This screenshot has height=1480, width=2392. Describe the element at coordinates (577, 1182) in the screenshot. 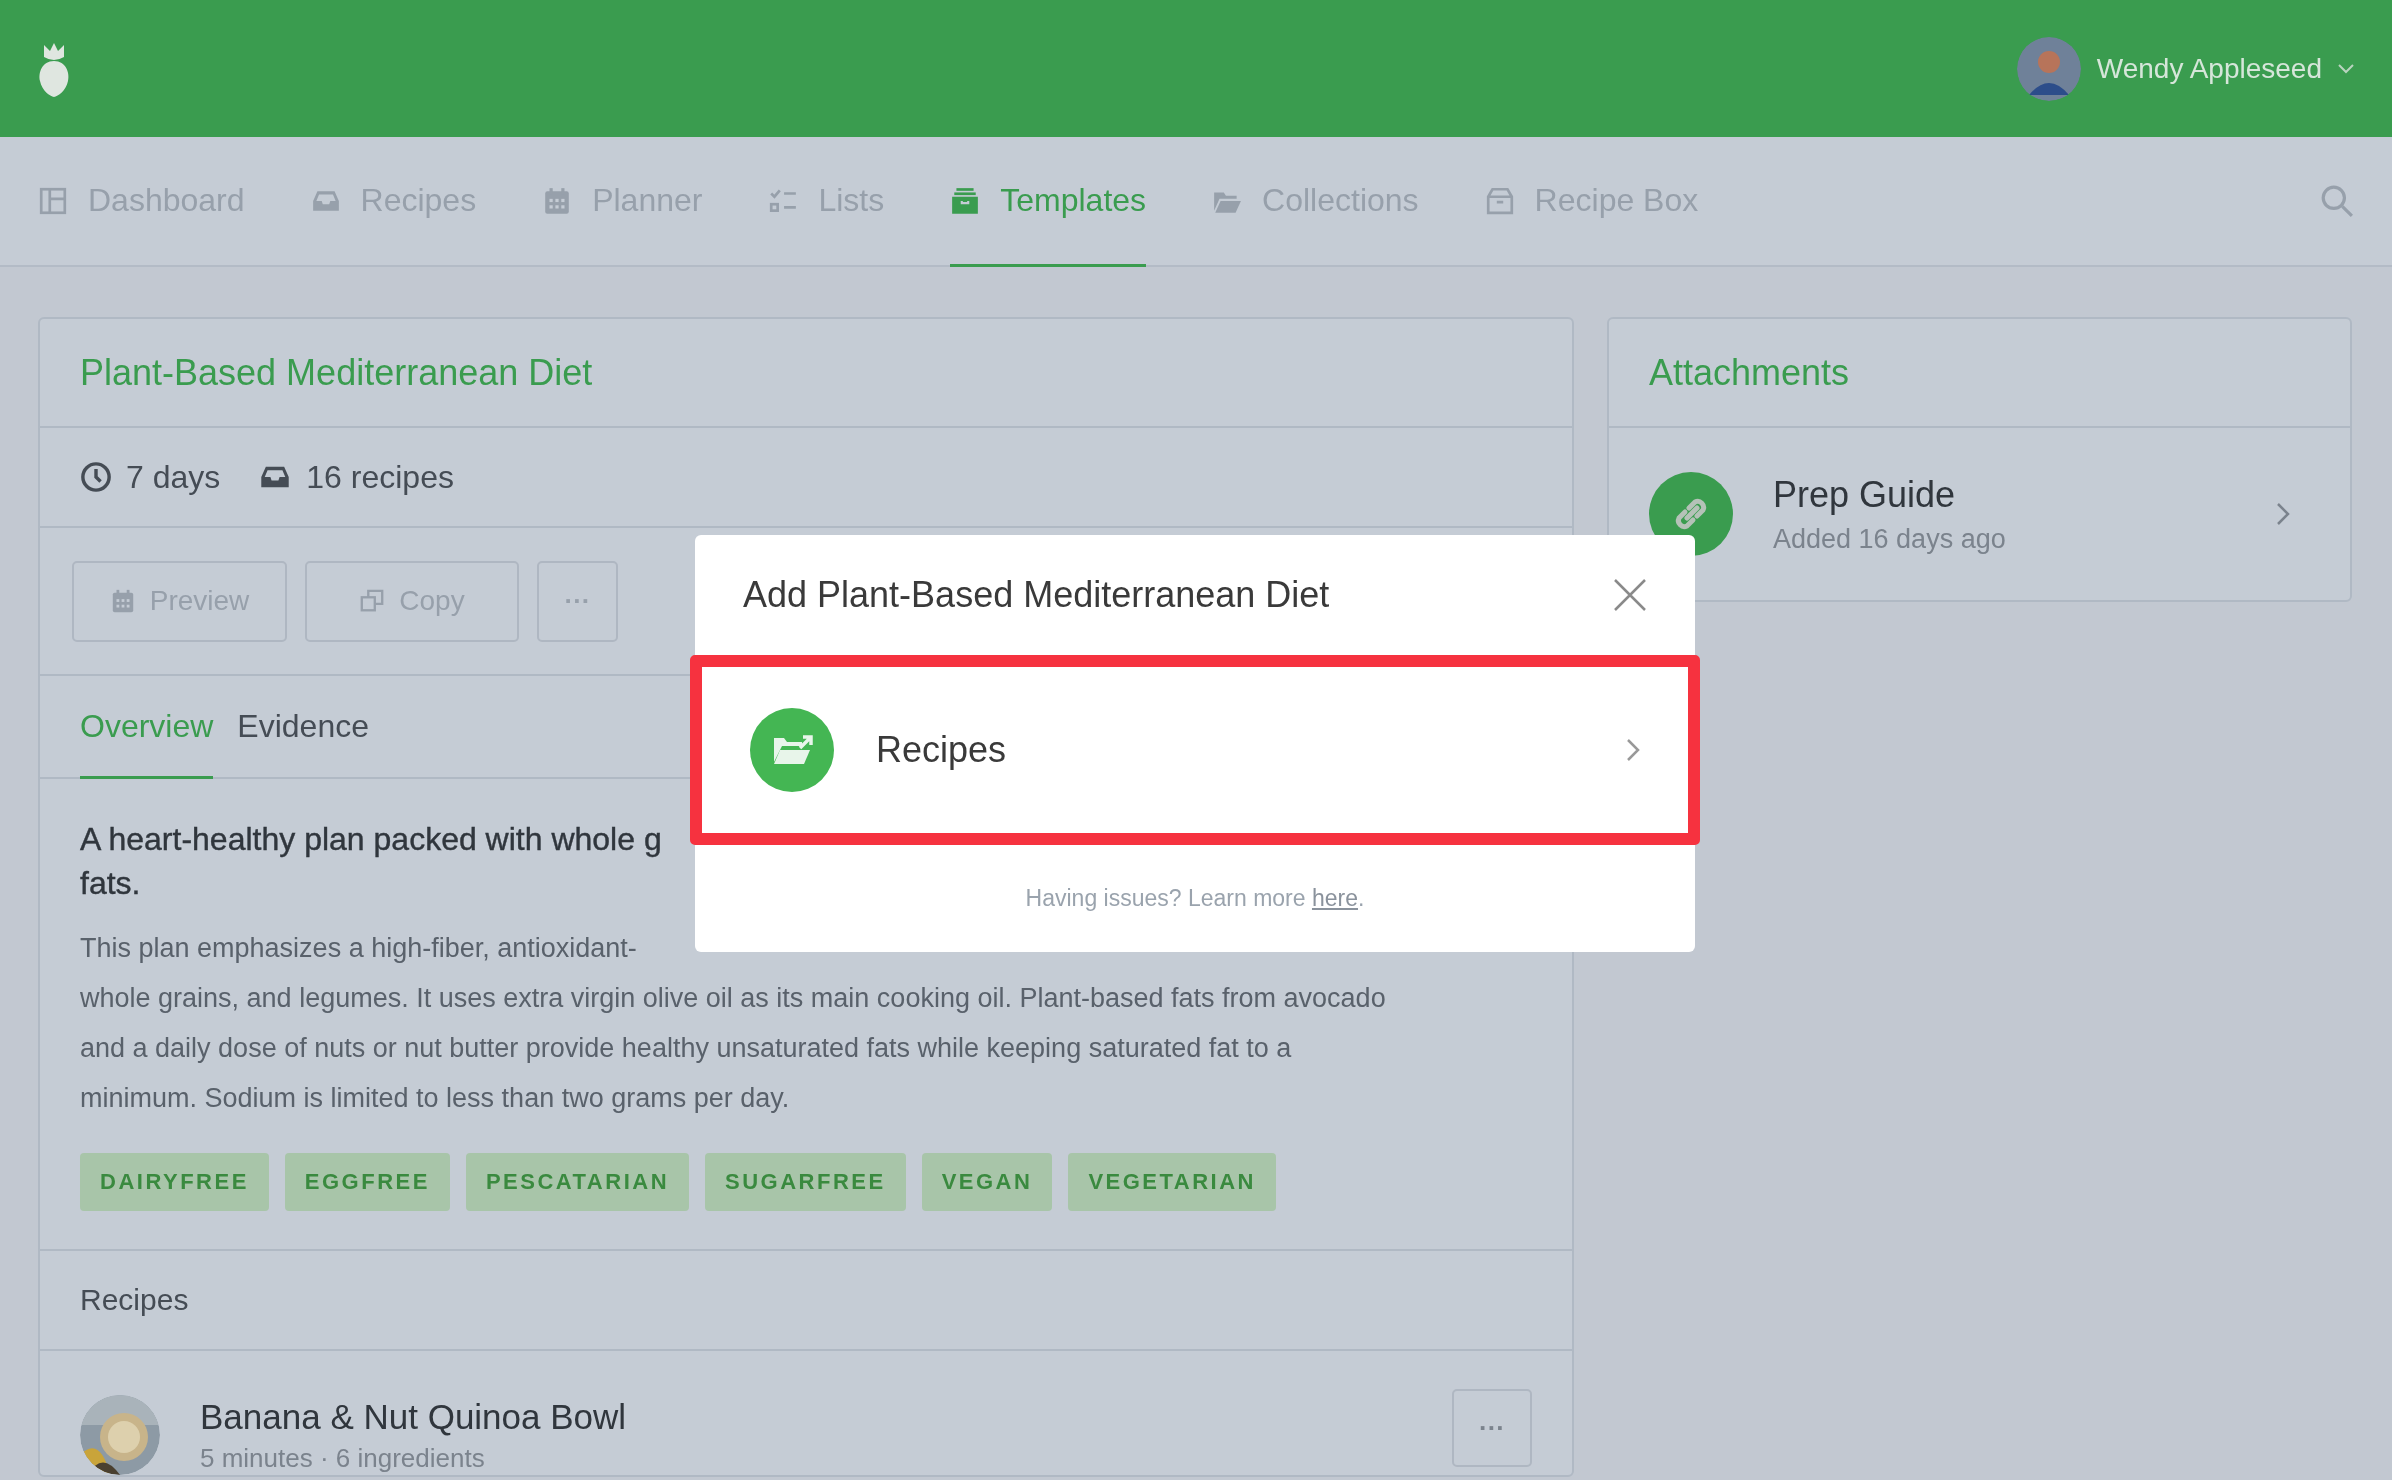

I see `diet-tag: PESCATARIAN` at that location.